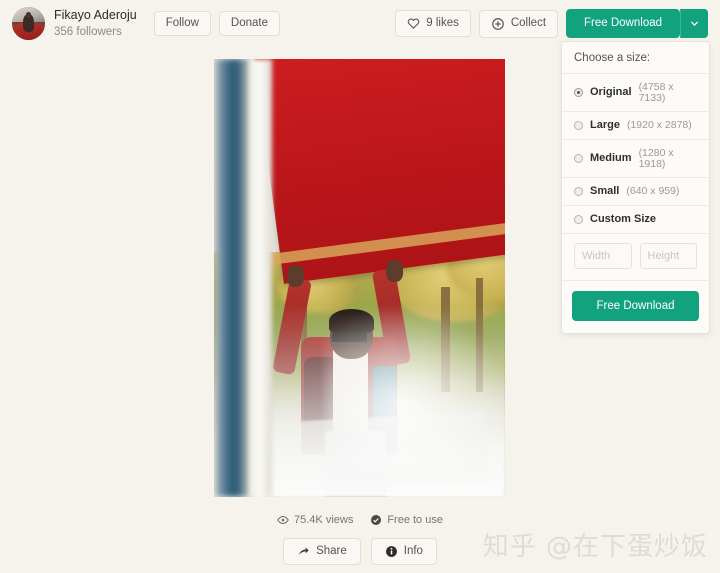 This screenshot has width=720, height=573. I want to click on size-option-medium: Medium (1280 x 1918), so click(635, 159).